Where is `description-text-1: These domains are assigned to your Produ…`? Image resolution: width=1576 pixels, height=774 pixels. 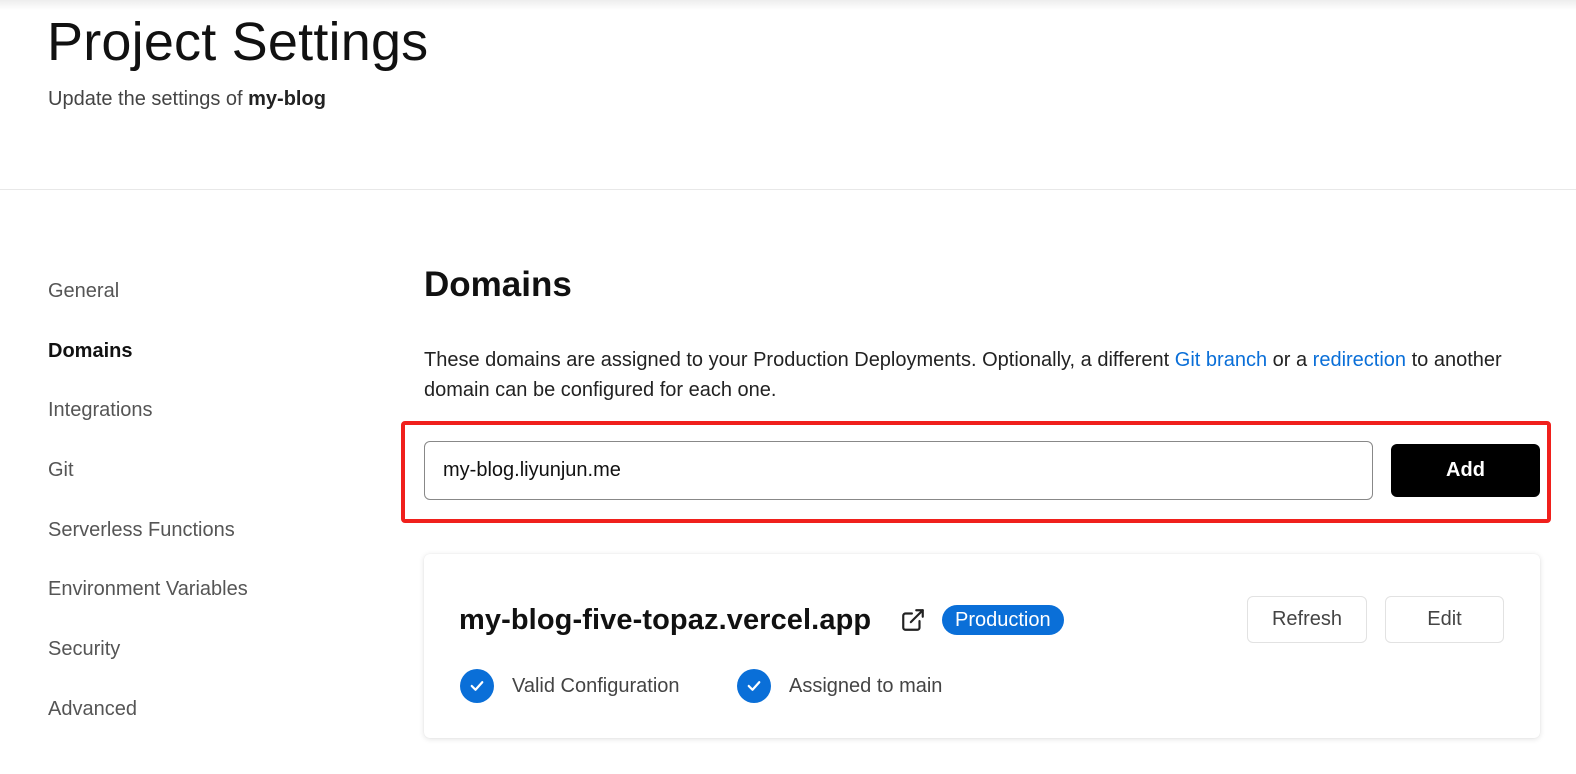 description-text-1: These domains are assigned to your Produ… is located at coordinates (797, 360).